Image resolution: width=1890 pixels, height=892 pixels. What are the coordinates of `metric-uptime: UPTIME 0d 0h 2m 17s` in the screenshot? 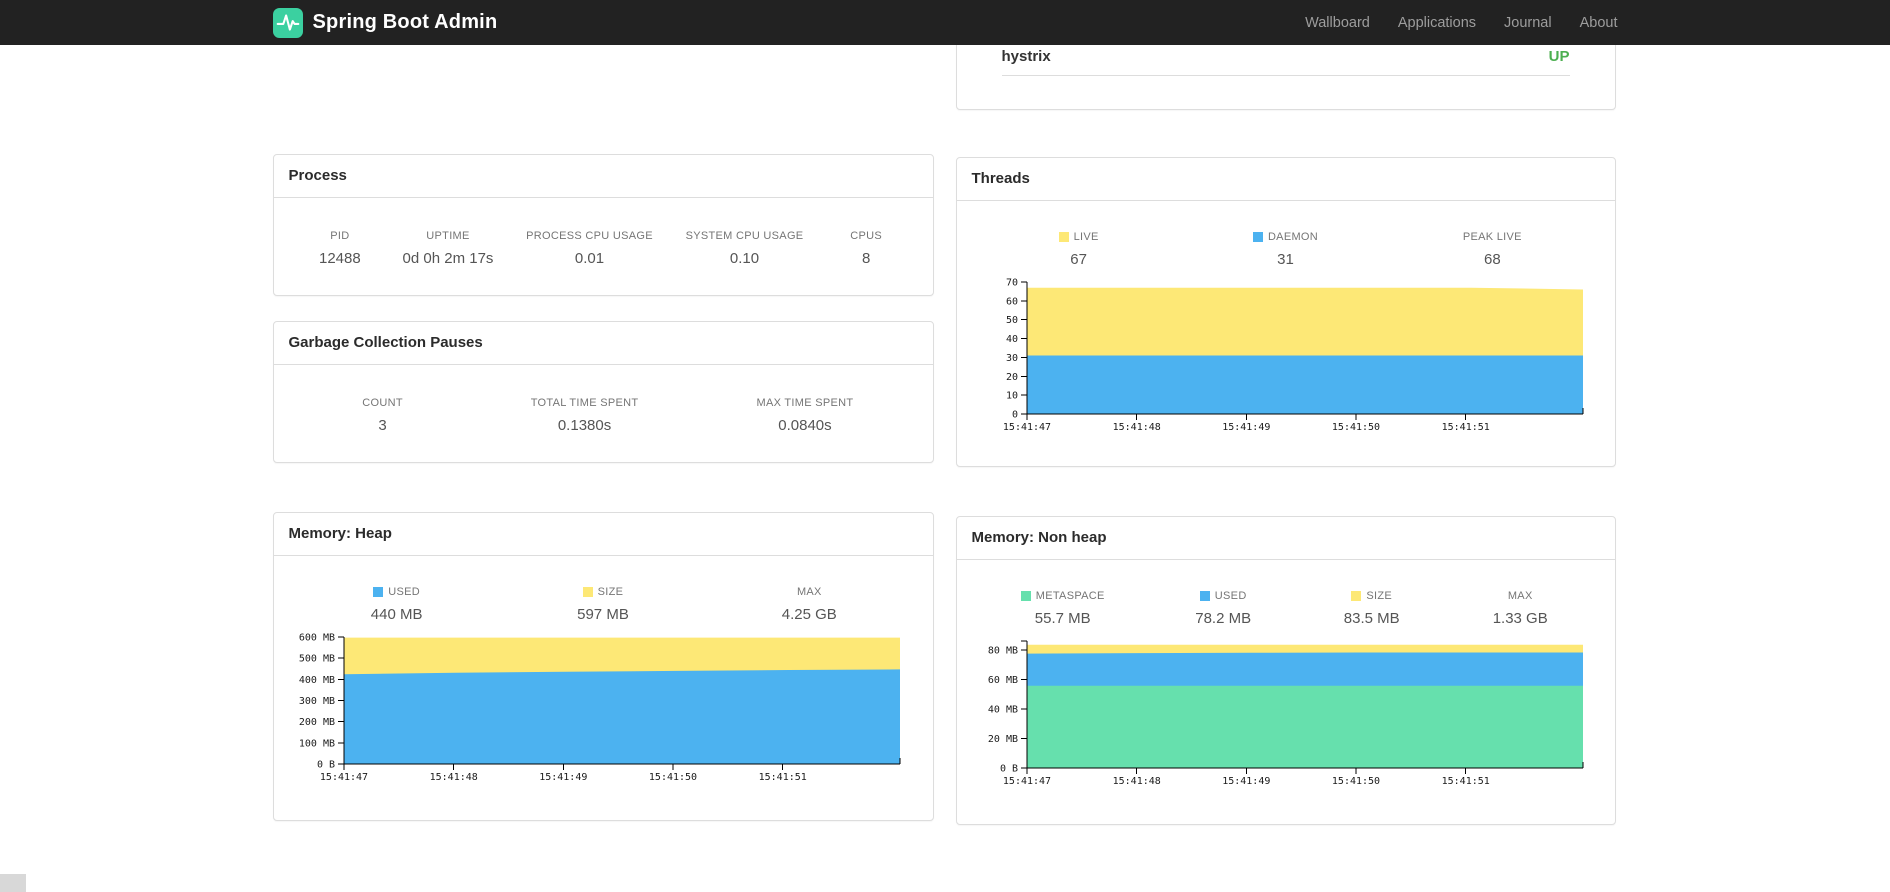 It's located at (448, 248).